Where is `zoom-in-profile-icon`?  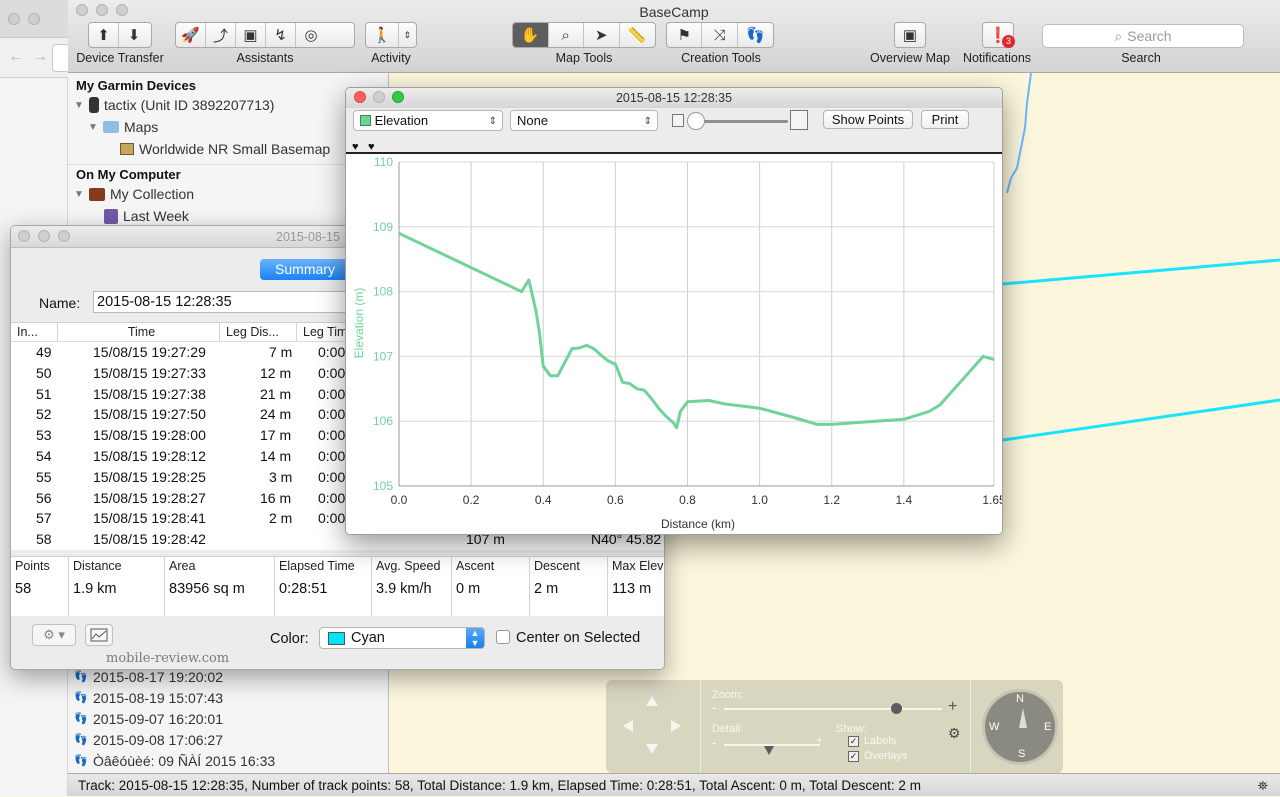
zoom-in-profile-icon is located at coordinates (799, 120).